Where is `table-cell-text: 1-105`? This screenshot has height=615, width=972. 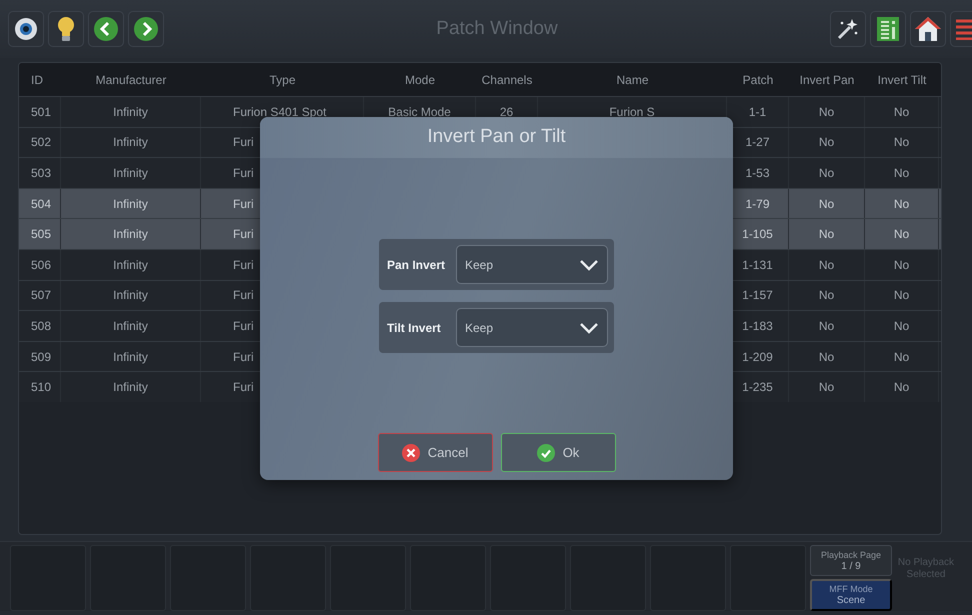
table-cell-text: 1-105 is located at coordinates (757, 235).